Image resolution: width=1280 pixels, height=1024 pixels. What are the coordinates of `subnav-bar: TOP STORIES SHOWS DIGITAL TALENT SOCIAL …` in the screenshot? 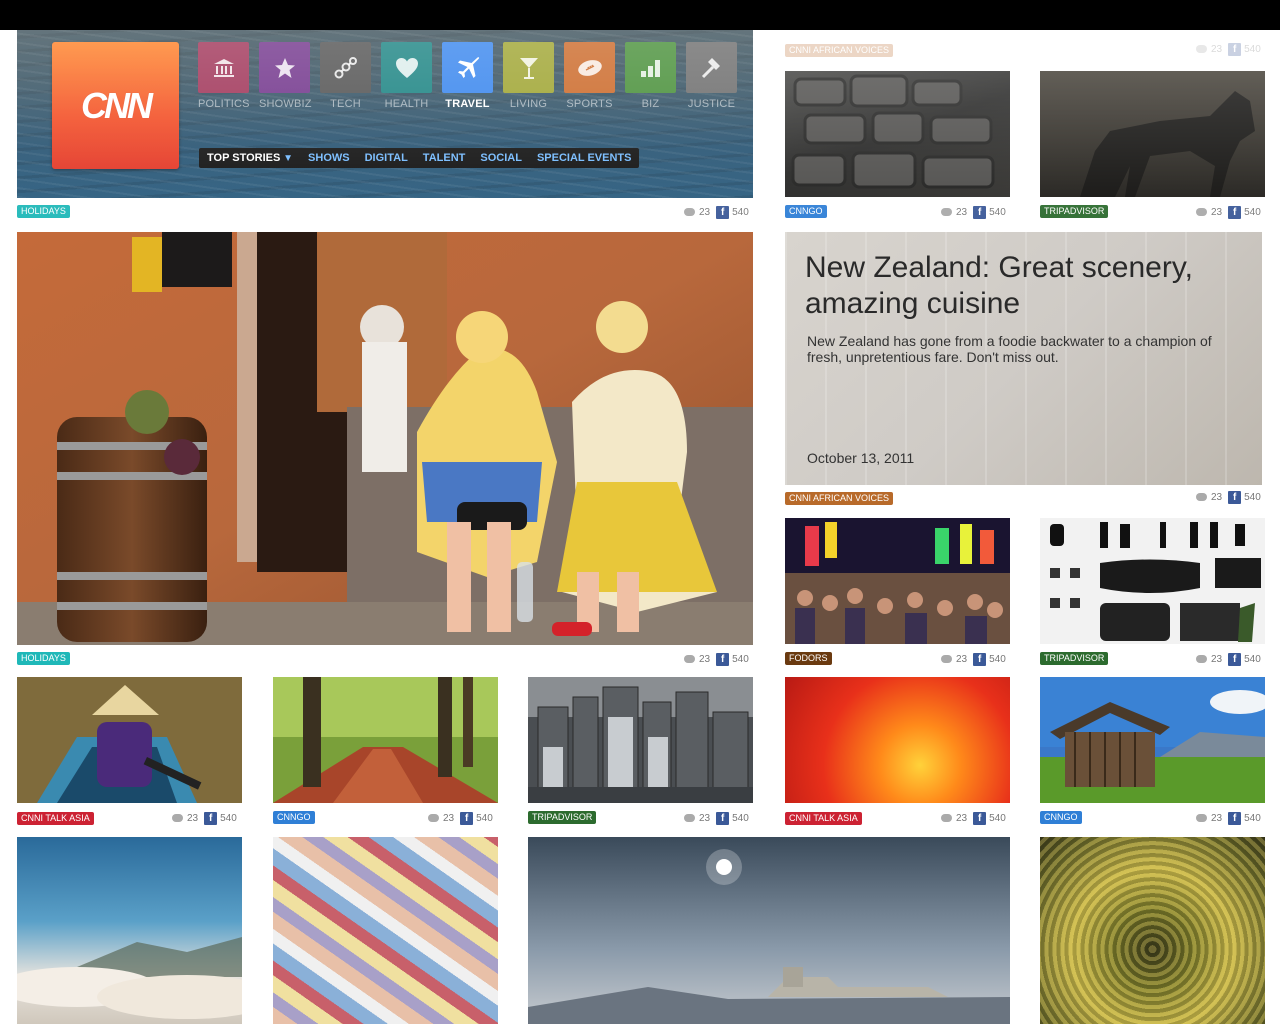 It's located at (419, 158).